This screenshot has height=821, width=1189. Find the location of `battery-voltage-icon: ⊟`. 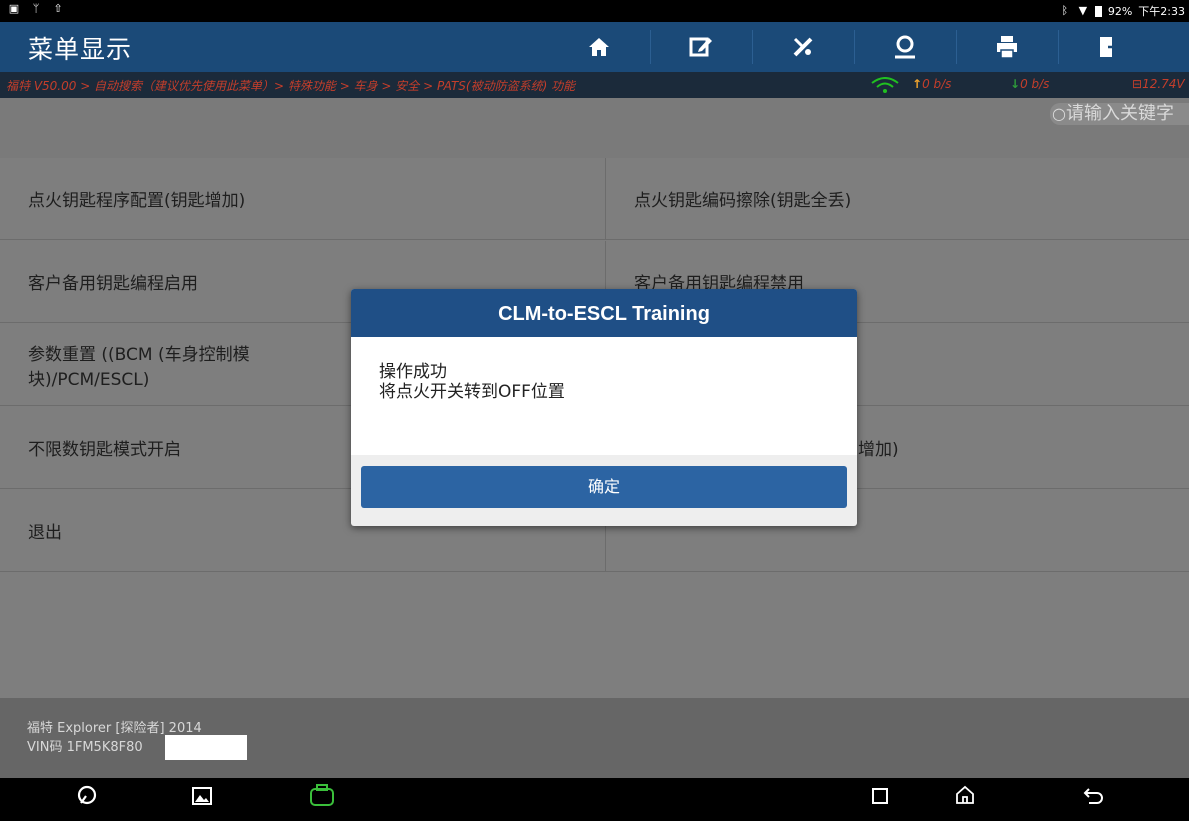

battery-voltage-icon: ⊟ is located at coordinates (1137, 84).